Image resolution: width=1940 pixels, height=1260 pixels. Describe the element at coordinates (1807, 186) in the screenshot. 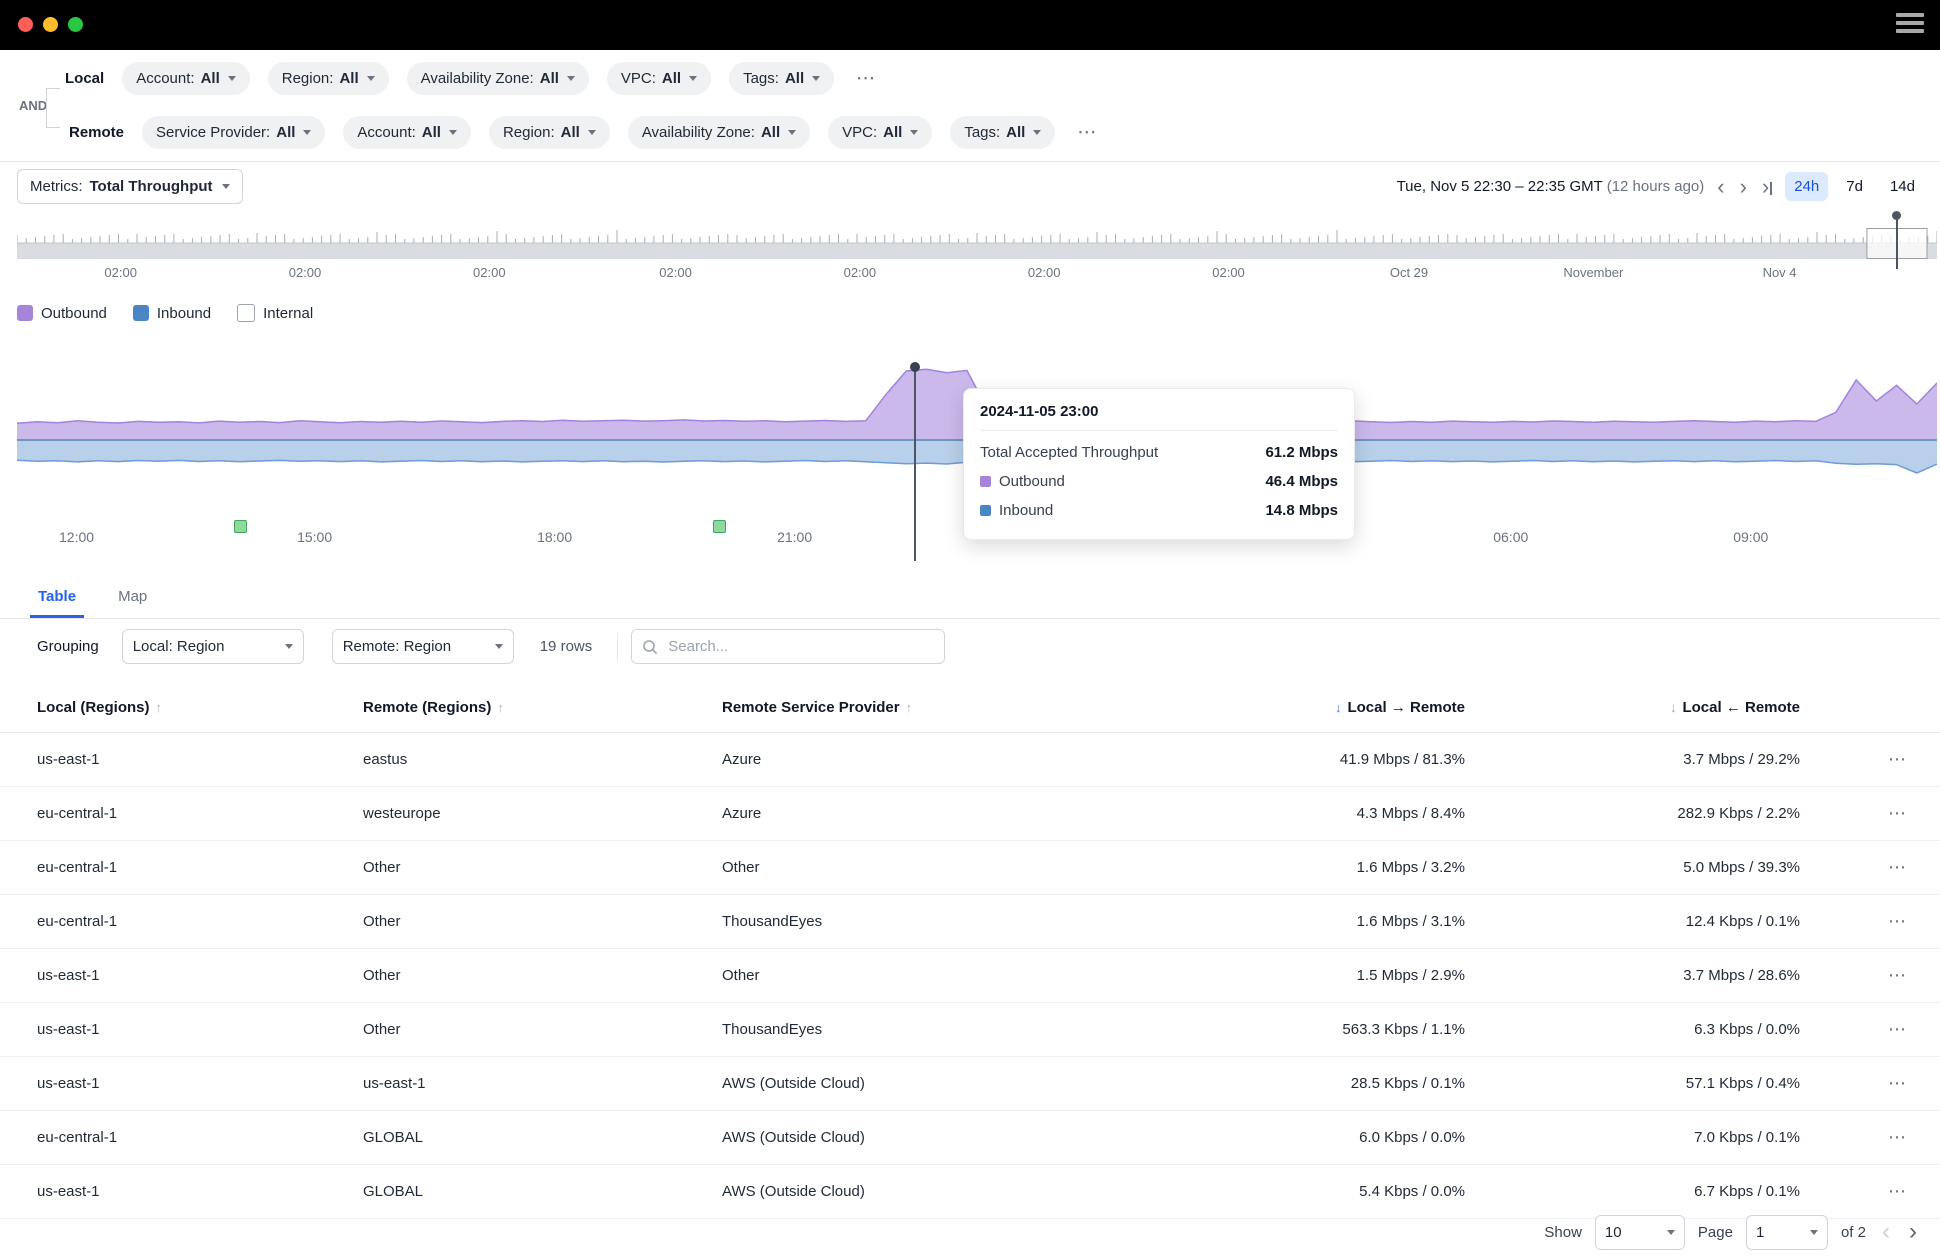

I see `range-button-24h: 24h` at that location.